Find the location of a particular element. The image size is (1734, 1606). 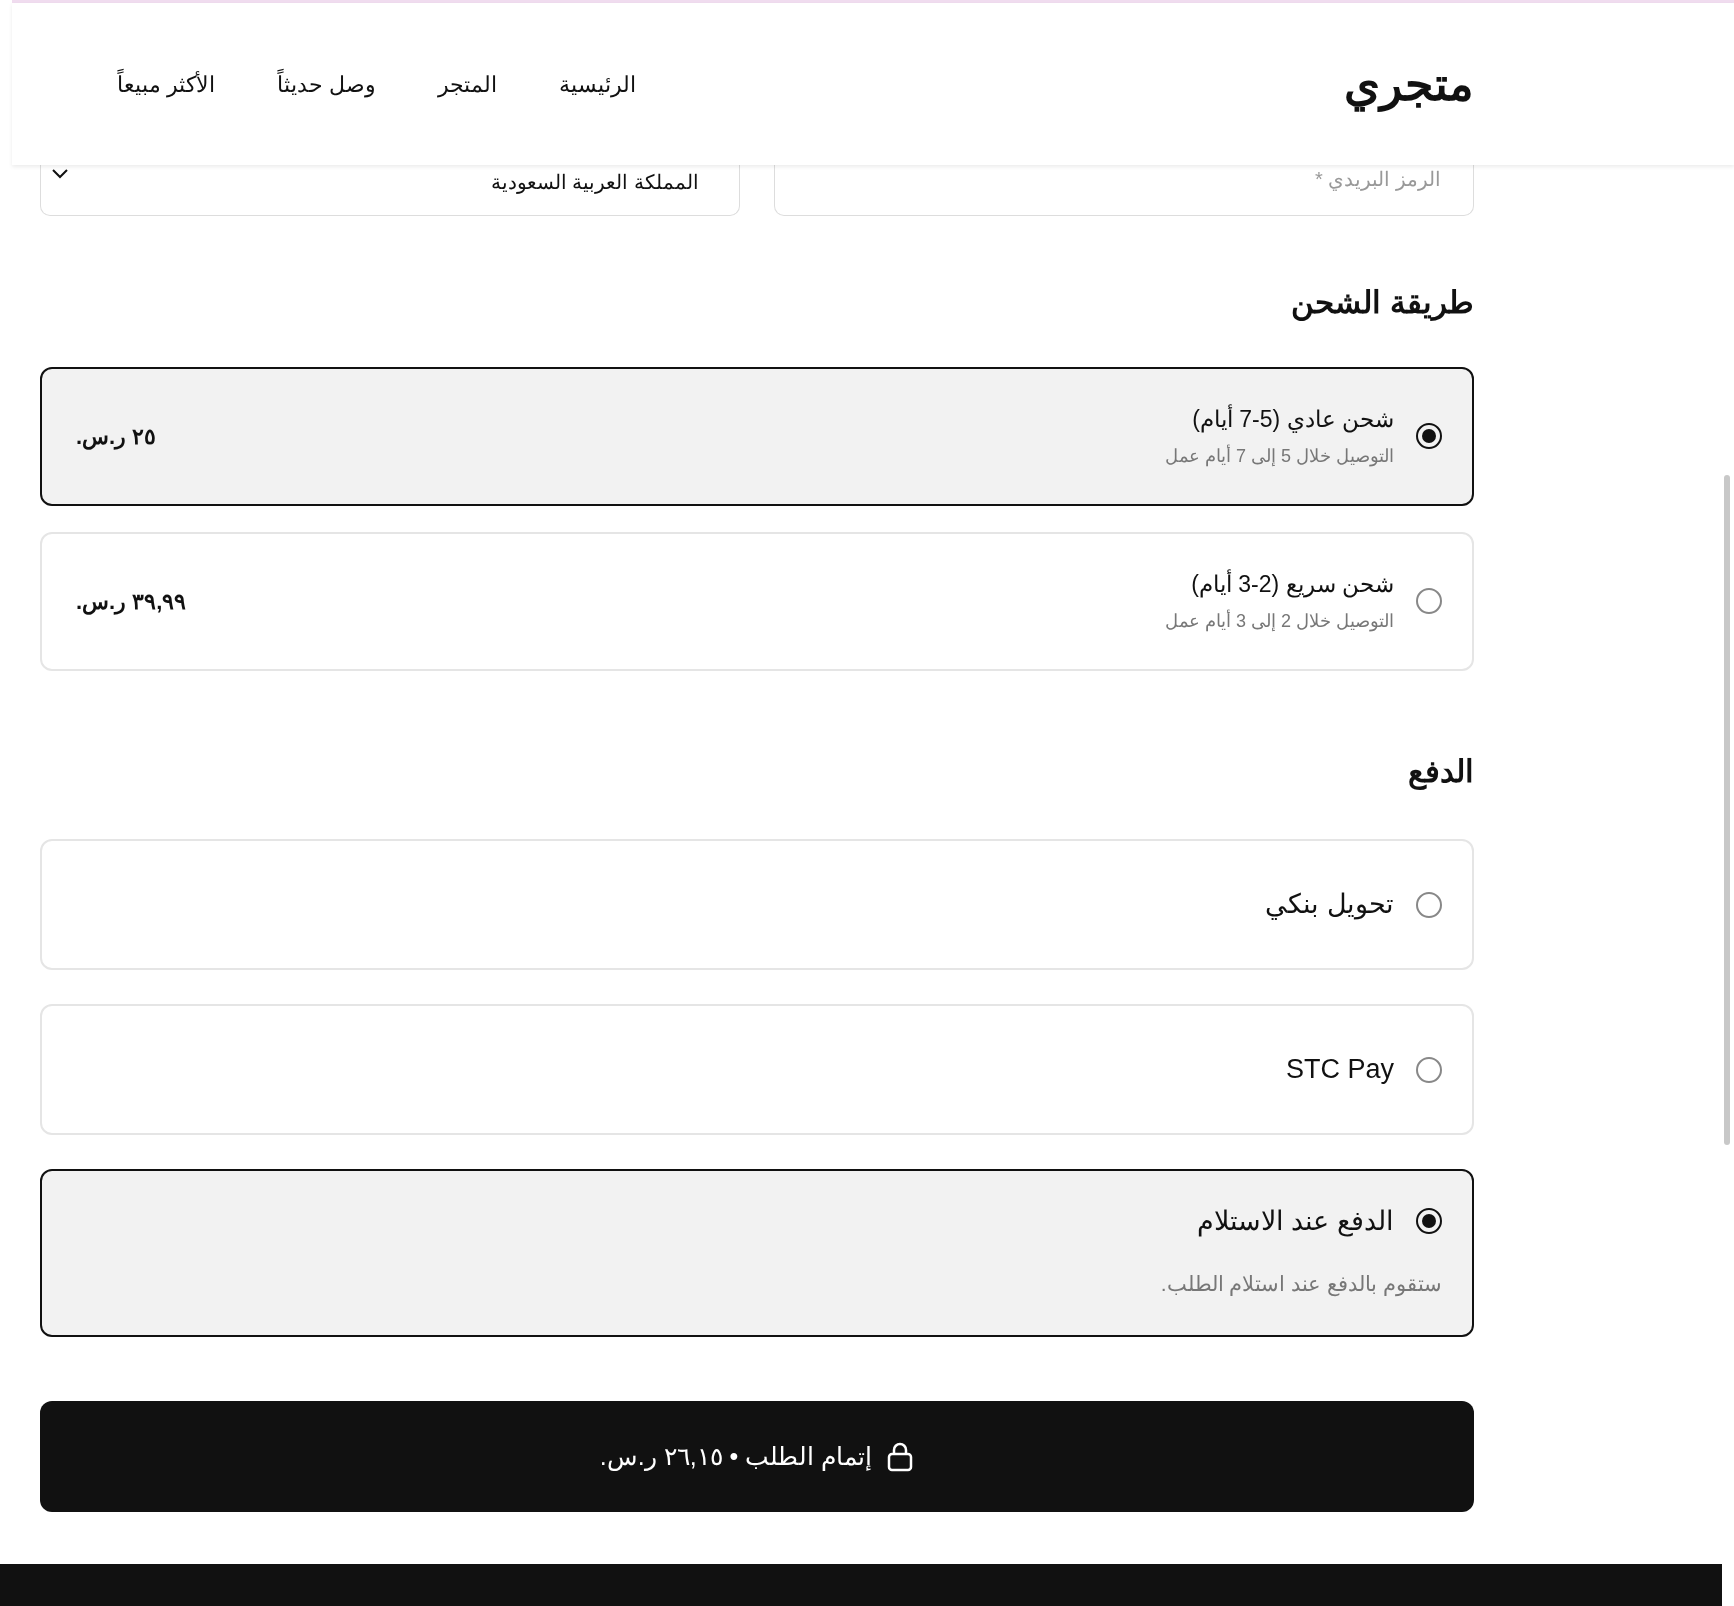

shipping-option-card: شحن سريع (2-3 أيام) التوصيل خلال 2 إلى 3 أيام عمل ٣٩,٩٩ ر.س. is located at coordinates (757, 601).